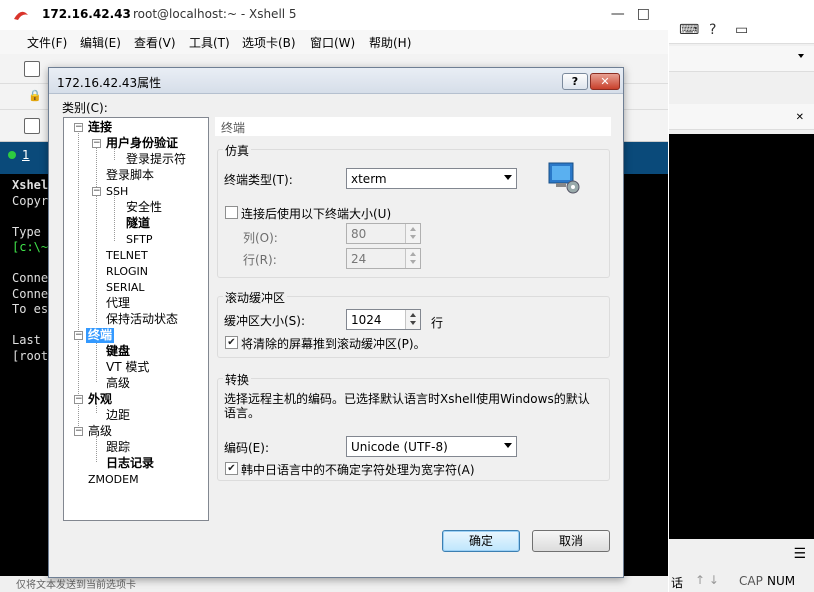 The image size is (814, 592). Describe the element at coordinates (100, 127) in the screenshot. I see `tree-item-connection: 连接` at that location.